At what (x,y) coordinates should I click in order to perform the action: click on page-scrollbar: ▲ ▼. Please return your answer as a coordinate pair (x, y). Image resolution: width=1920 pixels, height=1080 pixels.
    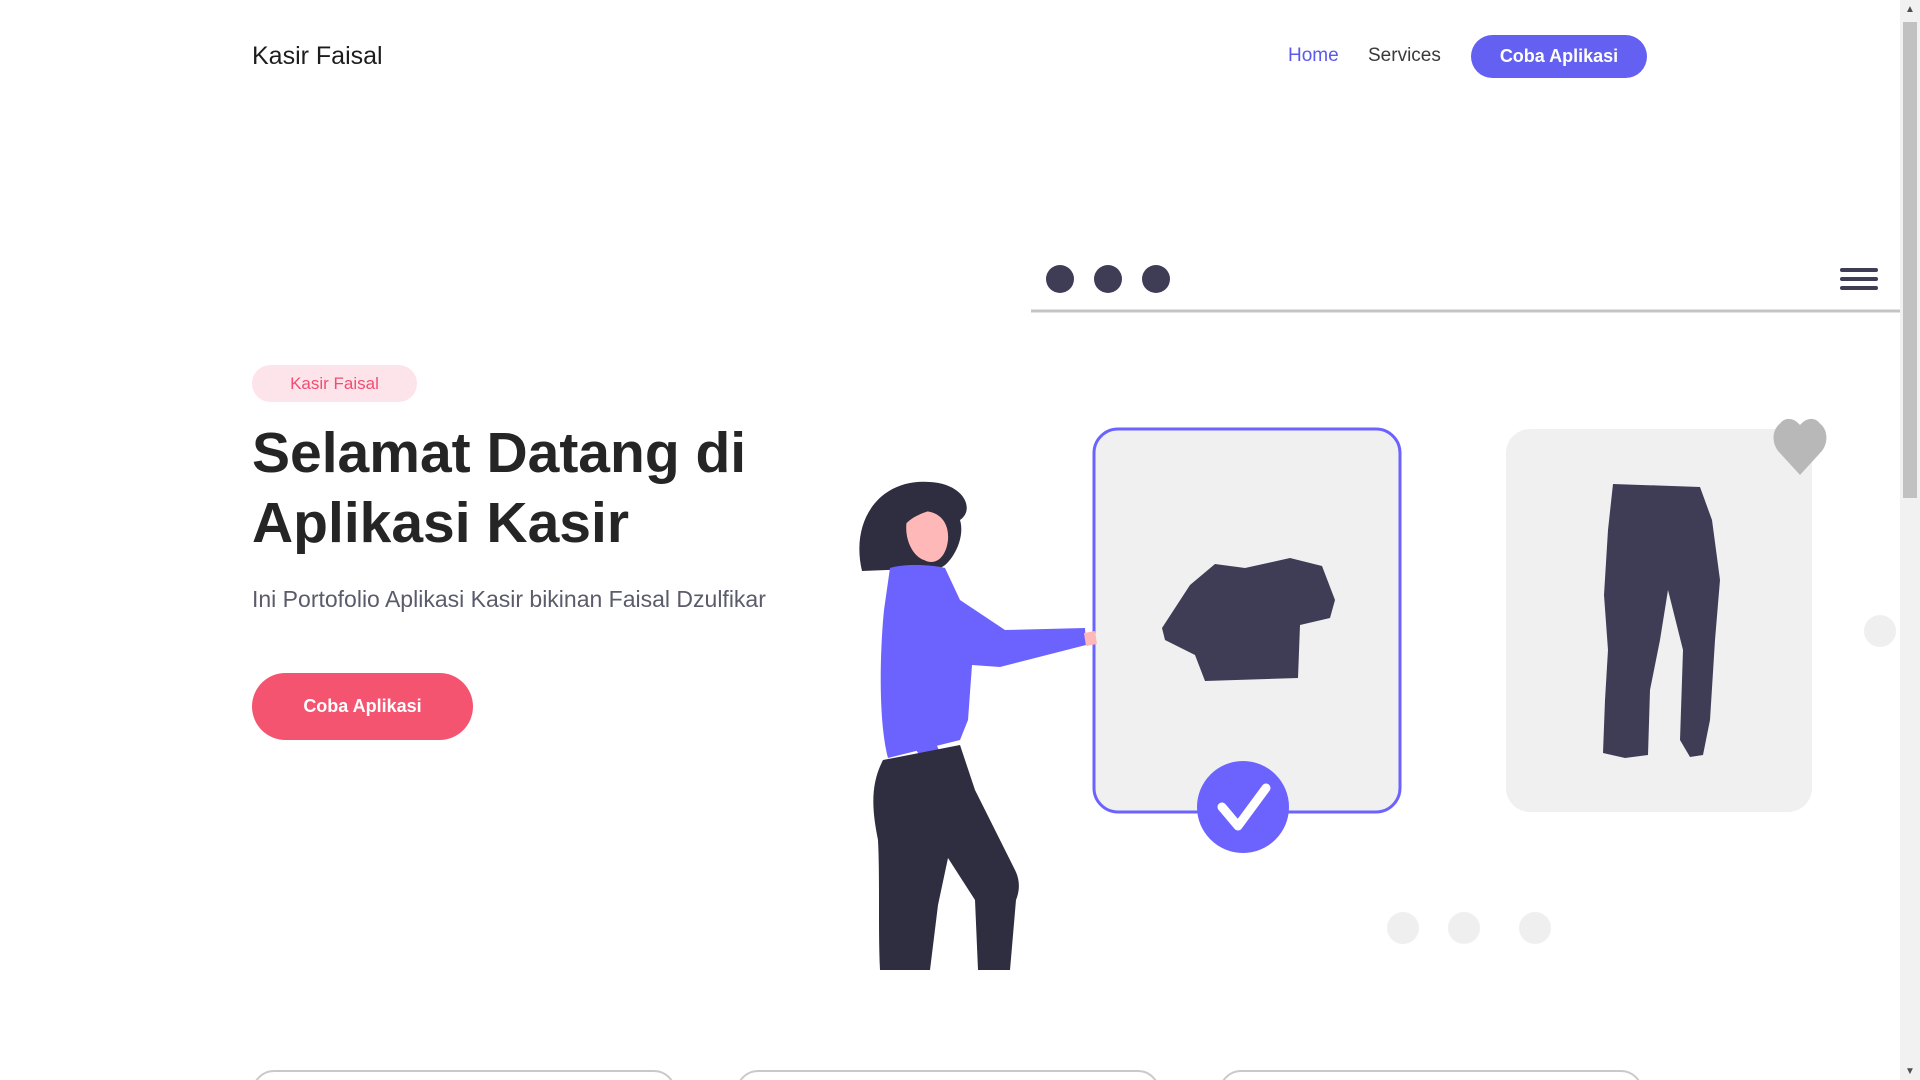
    Looking at the image, I should click on (1910, 540).